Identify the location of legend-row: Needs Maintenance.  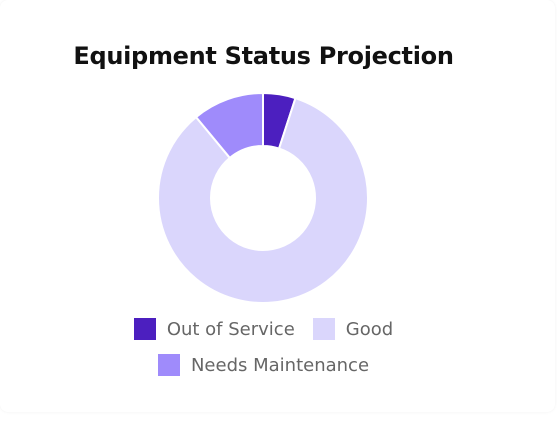
(263, 365).